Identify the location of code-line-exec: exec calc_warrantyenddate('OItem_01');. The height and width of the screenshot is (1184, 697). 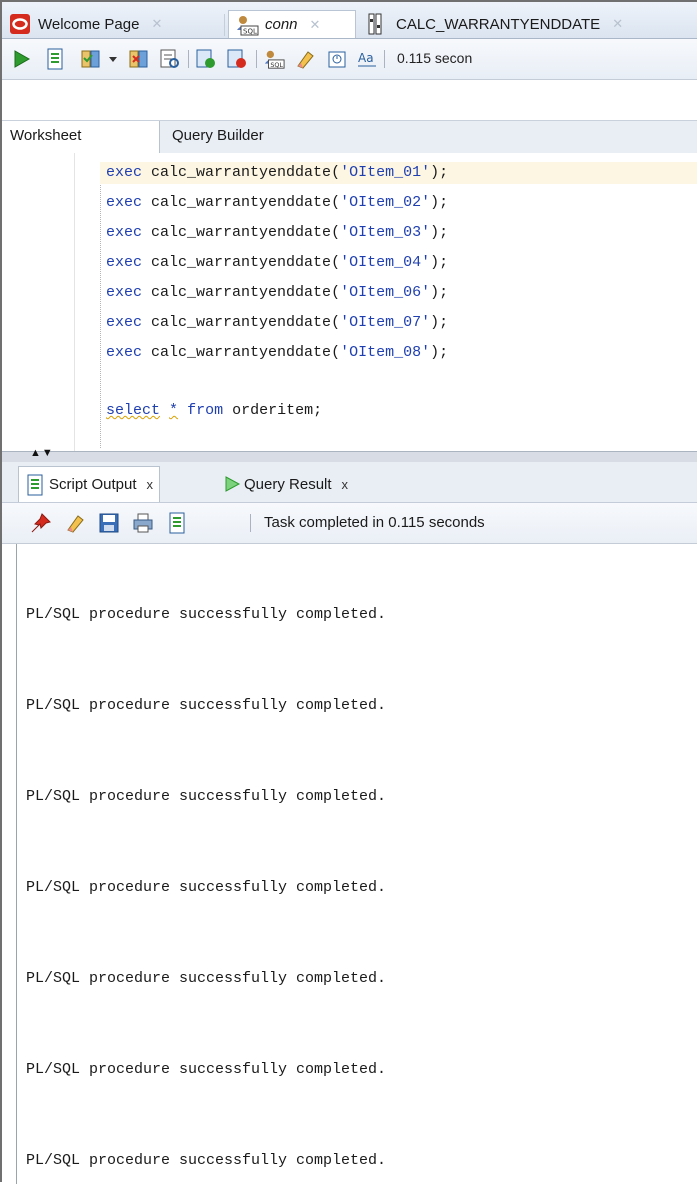
(398, 173).